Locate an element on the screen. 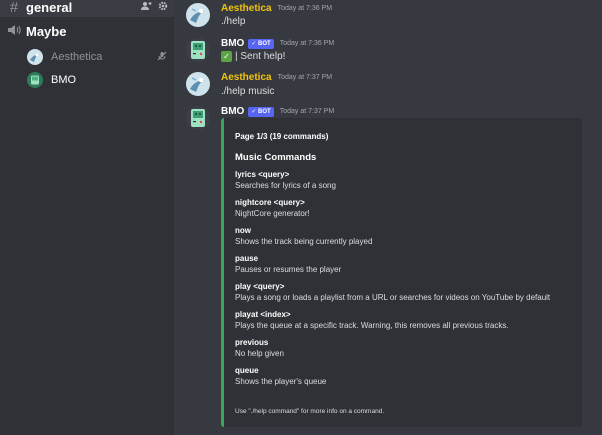 The image size is (602, 435). command-name: playat <index> is located at coordinates (263, 314).